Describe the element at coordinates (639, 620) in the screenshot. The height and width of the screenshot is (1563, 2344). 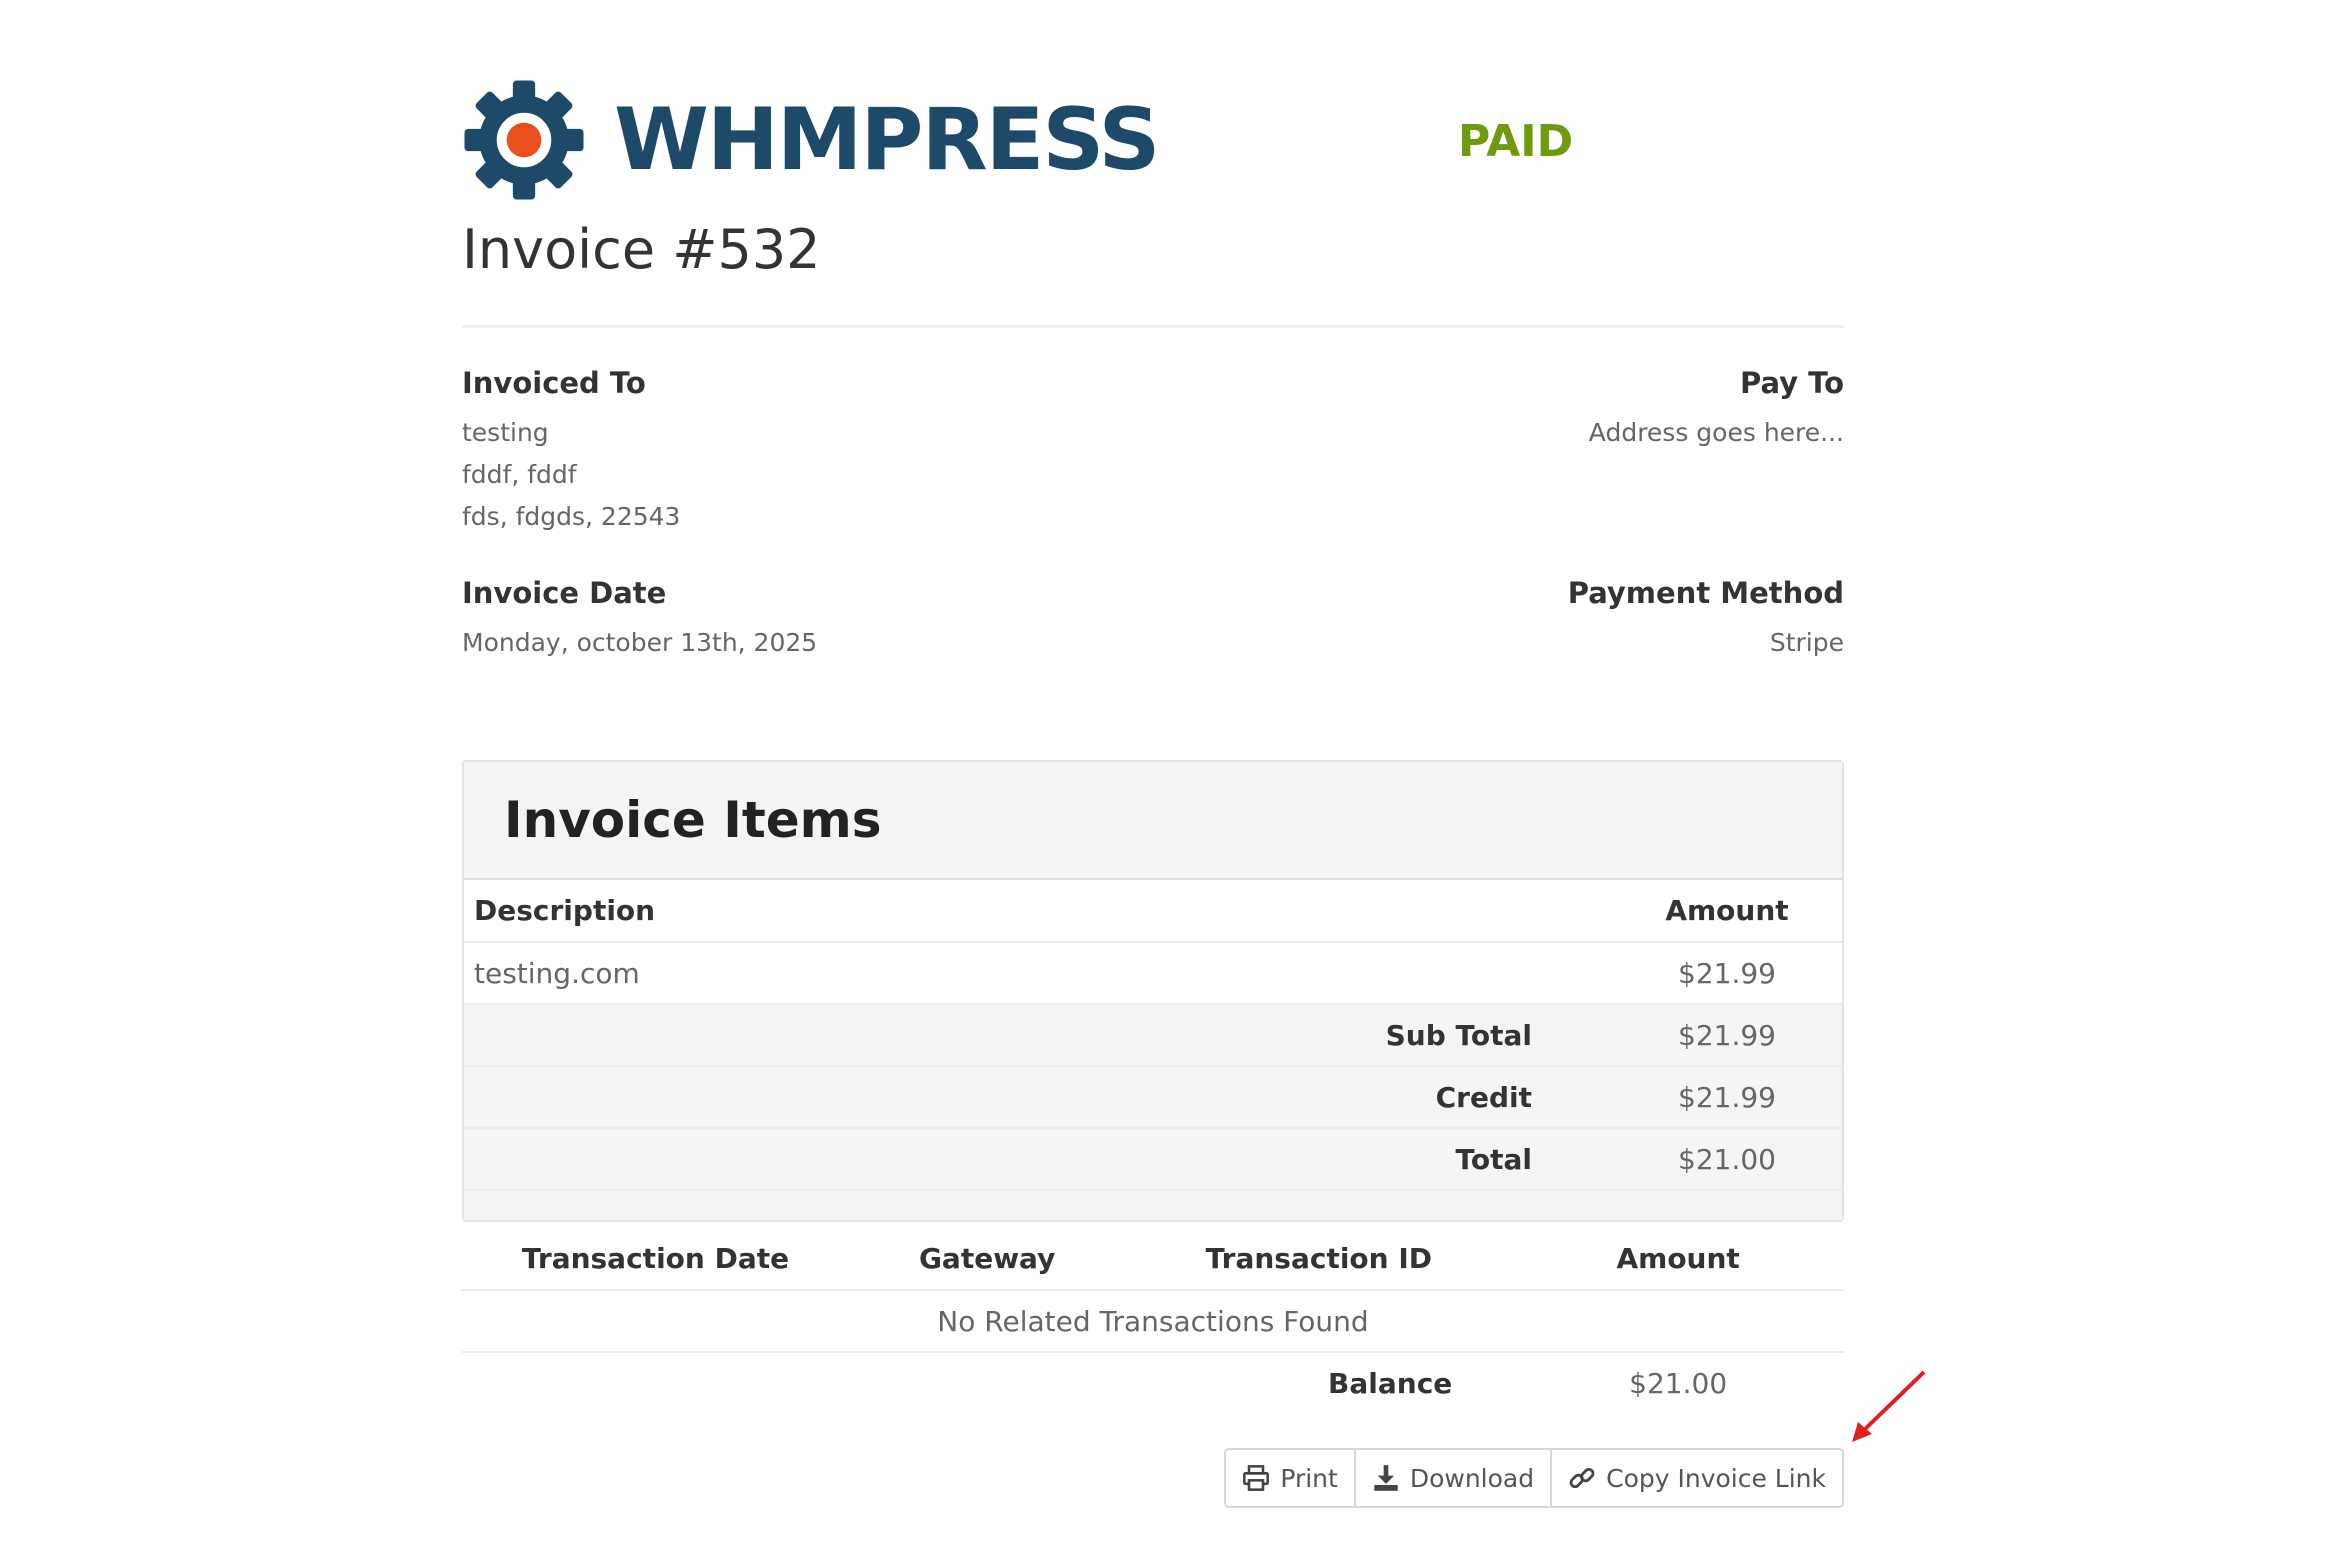
I see `invoice-date-block: Invoice Date Monday, october 13th, 2025` at that location.